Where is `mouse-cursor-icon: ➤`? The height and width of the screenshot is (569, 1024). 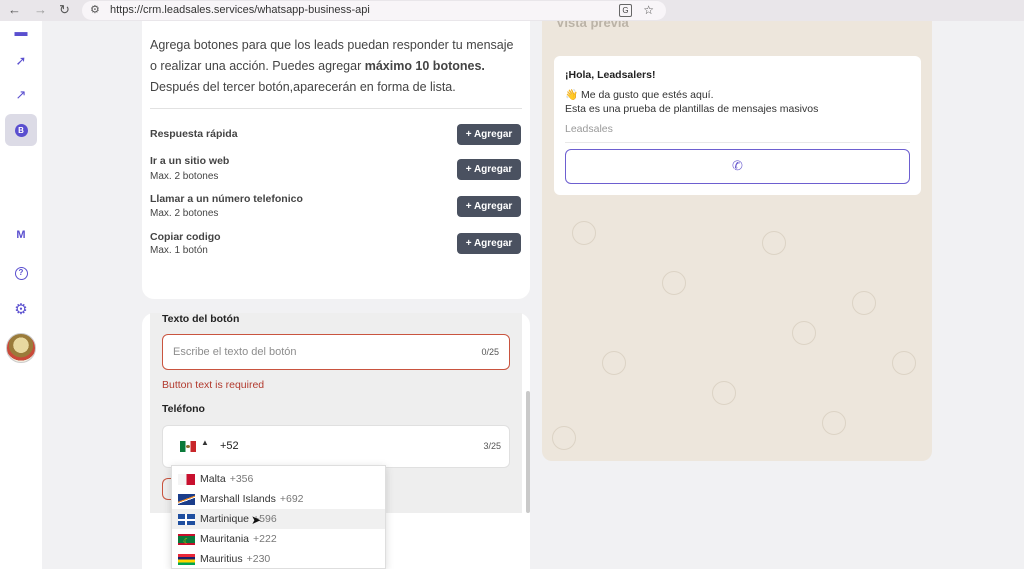 mouse-cursor-icon: ➤ is located at coordinates (256, 520).